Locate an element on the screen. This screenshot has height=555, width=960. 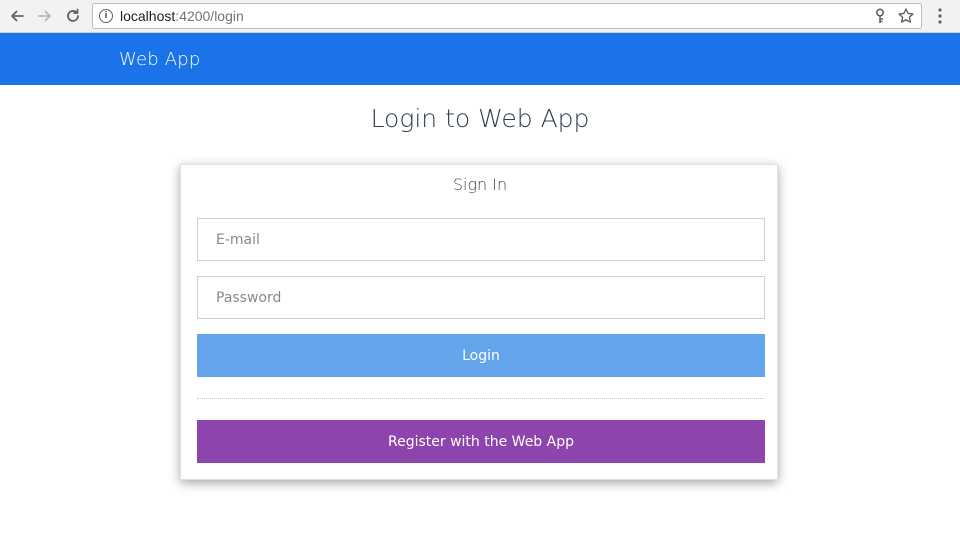
key-icon is located at coordinates (880, 16).